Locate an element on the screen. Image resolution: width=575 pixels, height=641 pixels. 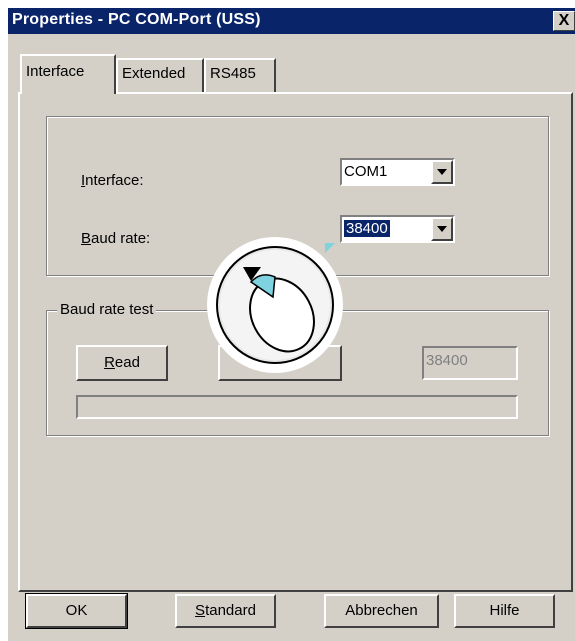
mouse-pointer-icon is located at coordinates (275, 303).